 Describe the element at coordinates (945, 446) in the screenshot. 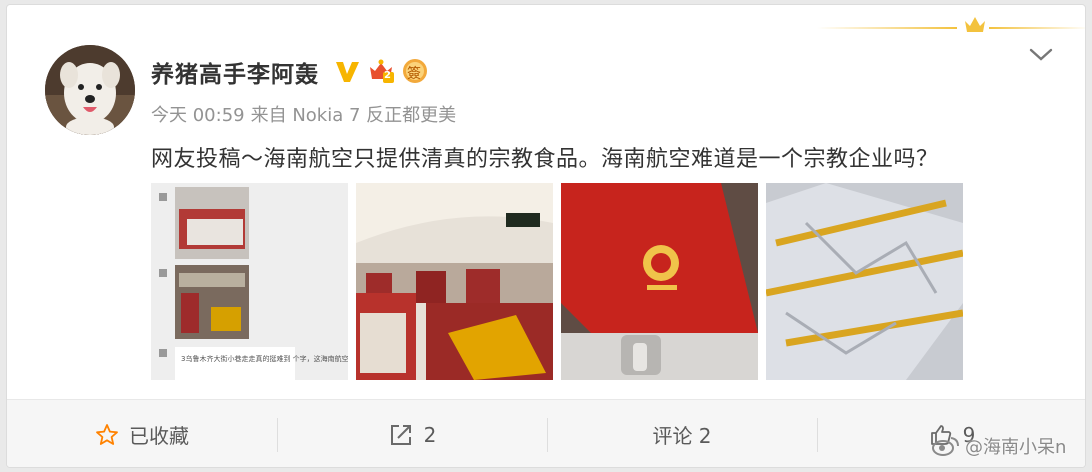

I see `weibo-logo-icon` at that location.